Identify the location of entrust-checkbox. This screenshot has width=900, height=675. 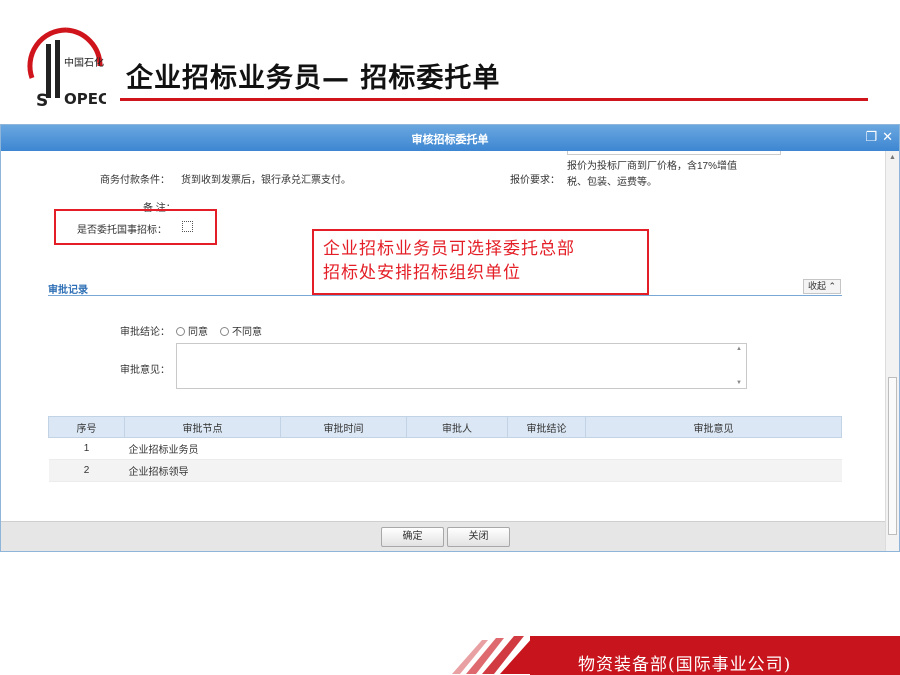
(187, 226).